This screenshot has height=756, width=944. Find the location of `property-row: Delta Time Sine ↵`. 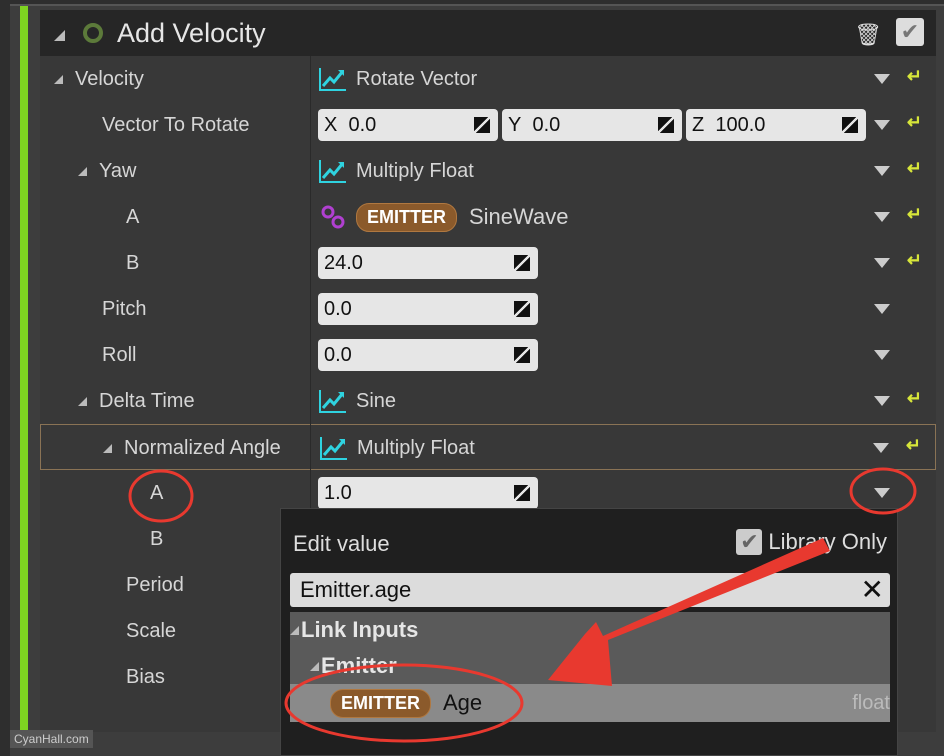

property-row: Delta Time Sine ↵ is located at coordinates (488, 401).